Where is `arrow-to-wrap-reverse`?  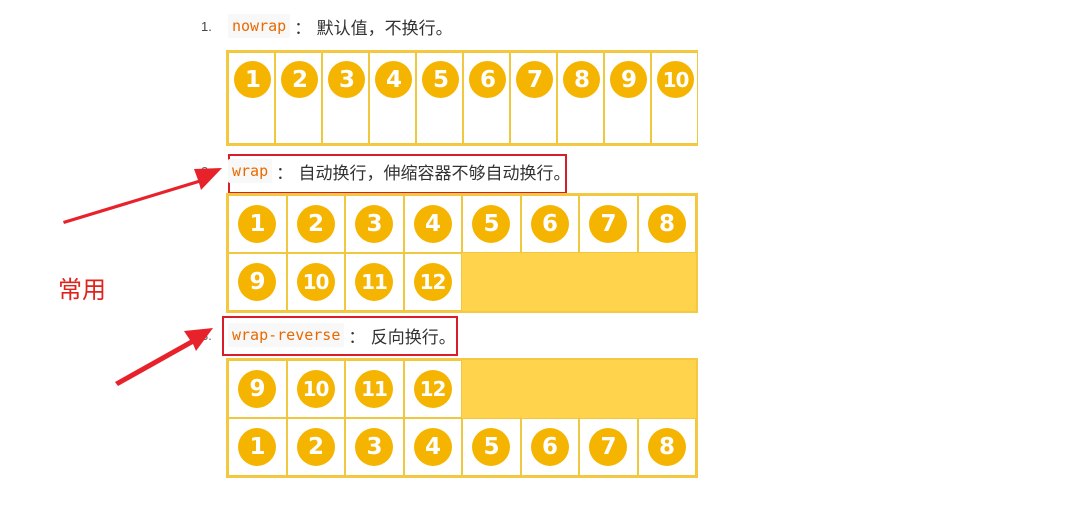
arrow-to-wrap-reverse is located at coordinates (164, 357).